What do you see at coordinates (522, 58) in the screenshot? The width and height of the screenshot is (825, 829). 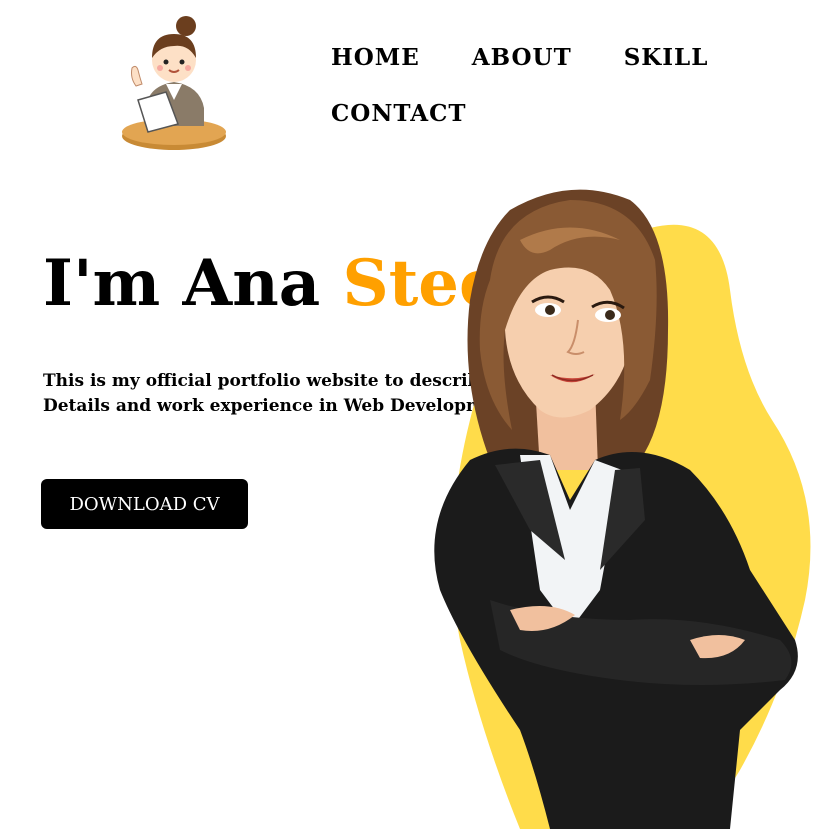 I see `nav-about-link: ABOUT` at bounding box center [522, 58].